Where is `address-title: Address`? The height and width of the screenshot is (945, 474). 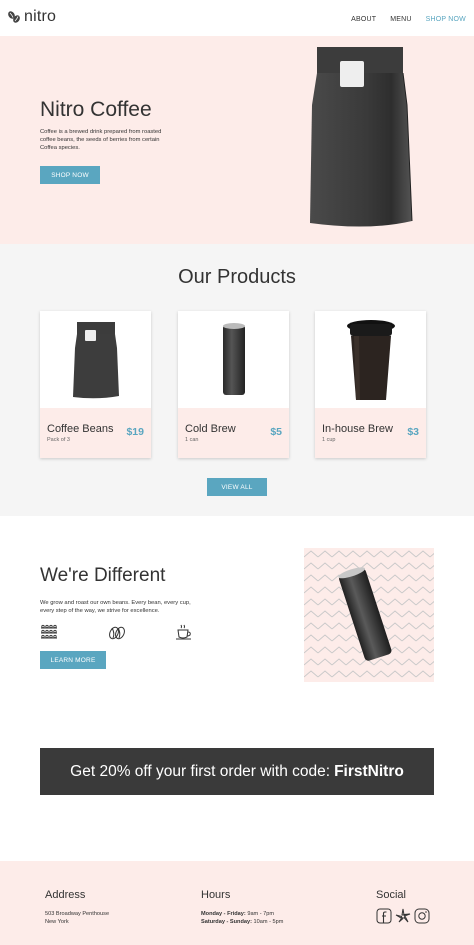 address-title: Address is located at coordinates (65, 895).